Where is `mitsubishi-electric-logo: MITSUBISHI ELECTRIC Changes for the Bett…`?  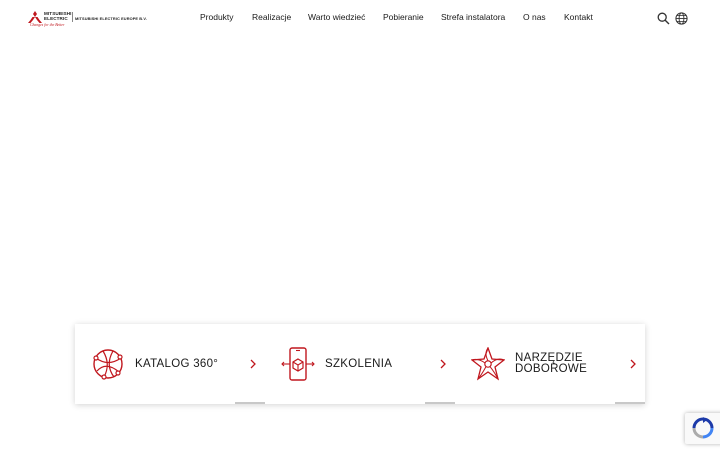
mitsubishi-electric-logo: MITSUBISHI ELECTRIC Changes for the Bett… is located at coordinates (91, 19).